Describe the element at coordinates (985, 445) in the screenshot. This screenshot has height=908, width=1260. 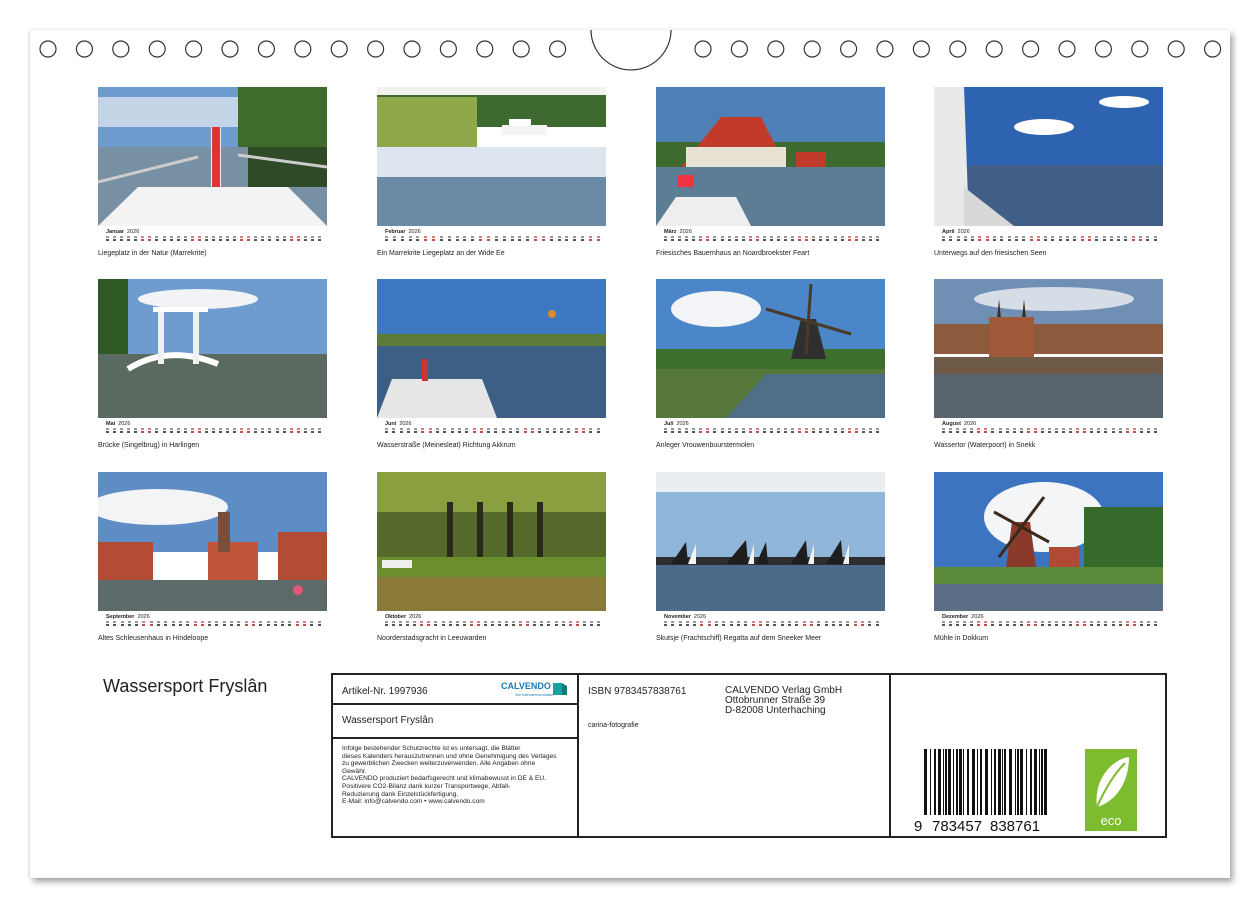
I see `caption-august: Wassertor (Waterpoort) in Snekk` at that location.